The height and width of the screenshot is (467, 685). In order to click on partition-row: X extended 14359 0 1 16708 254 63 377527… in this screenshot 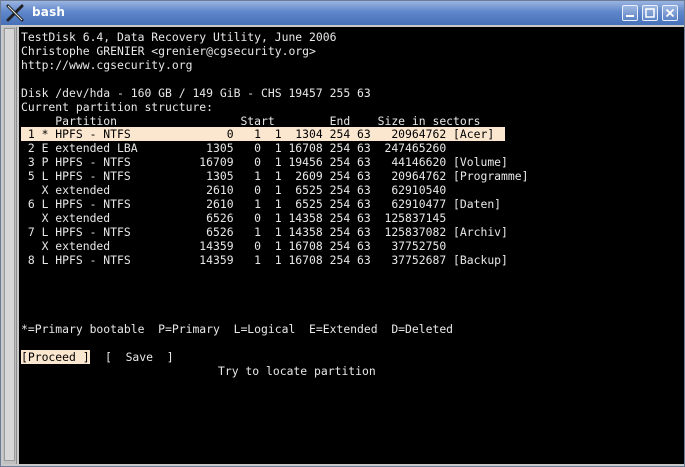, I will do `click(263, 246)`.